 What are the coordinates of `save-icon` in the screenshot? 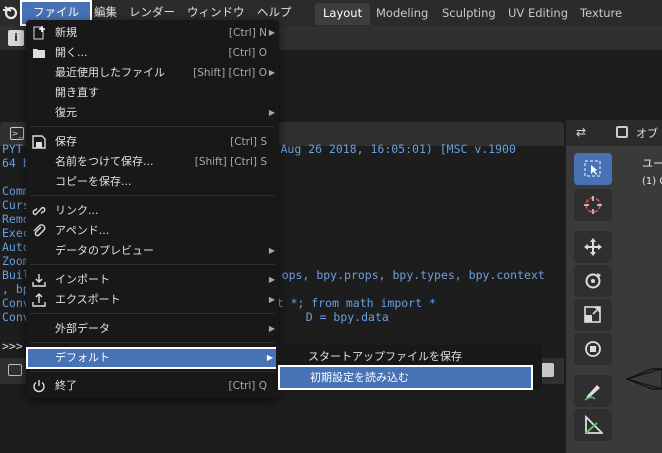 It's located at (39, 142).